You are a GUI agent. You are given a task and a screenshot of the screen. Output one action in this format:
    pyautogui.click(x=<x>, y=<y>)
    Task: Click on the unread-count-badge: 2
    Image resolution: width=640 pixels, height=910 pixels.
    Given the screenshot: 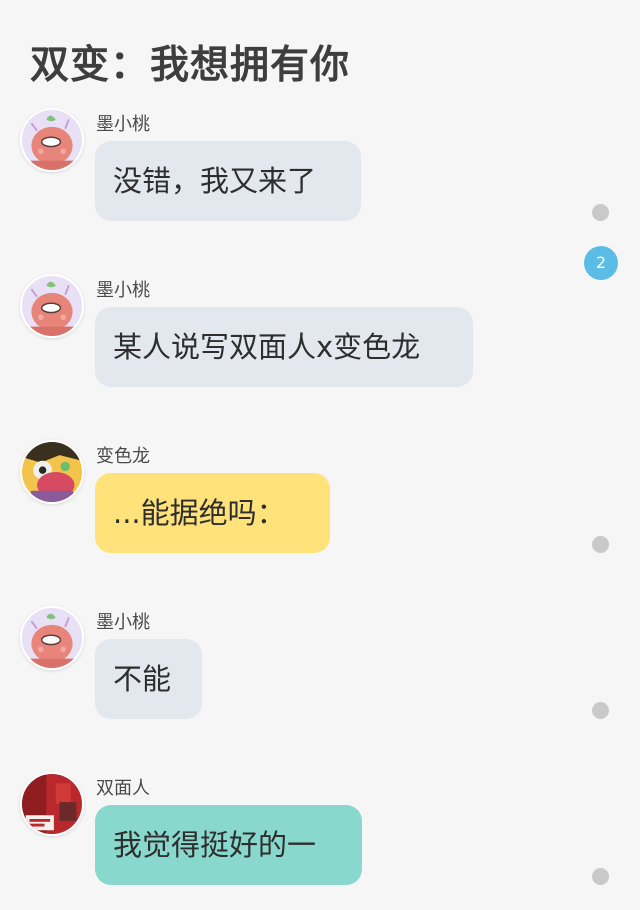 What is the action you would take?
    pyautogui.click(x=601, y=263)
    